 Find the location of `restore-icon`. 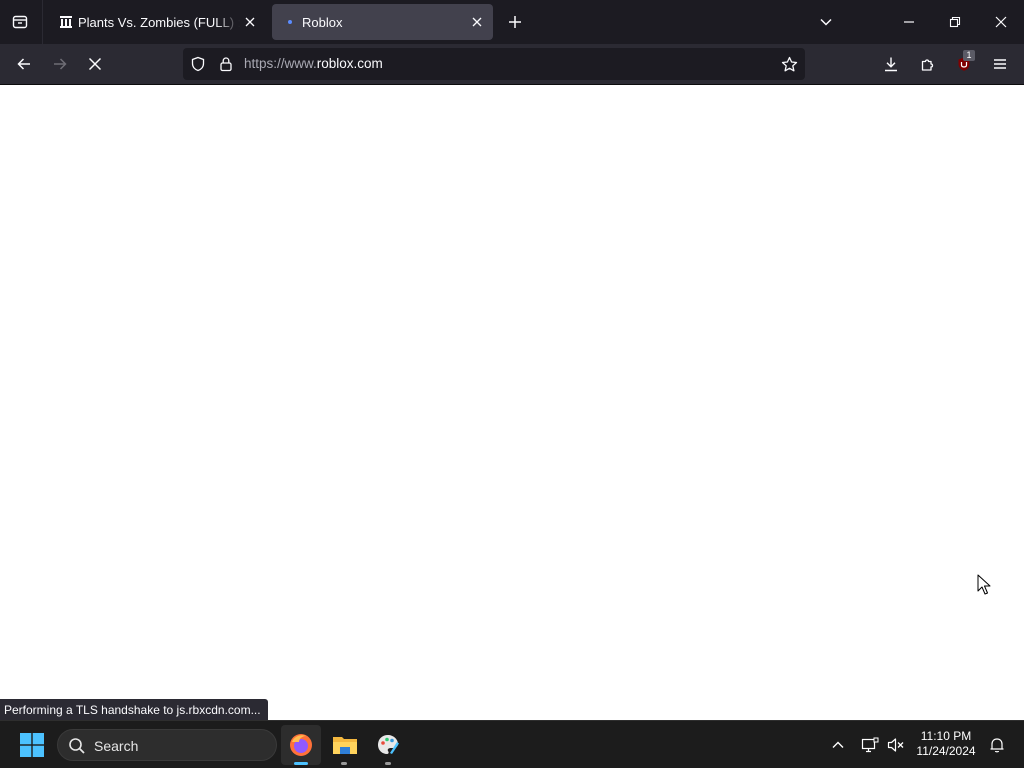

restore-icon is located at coordinates (955, 22).